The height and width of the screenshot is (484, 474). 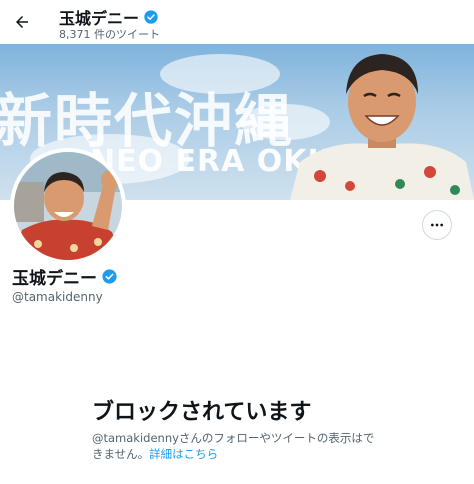 I want to click on tweet-count: 8,371 件のツイート, so click(x=109, y=34).